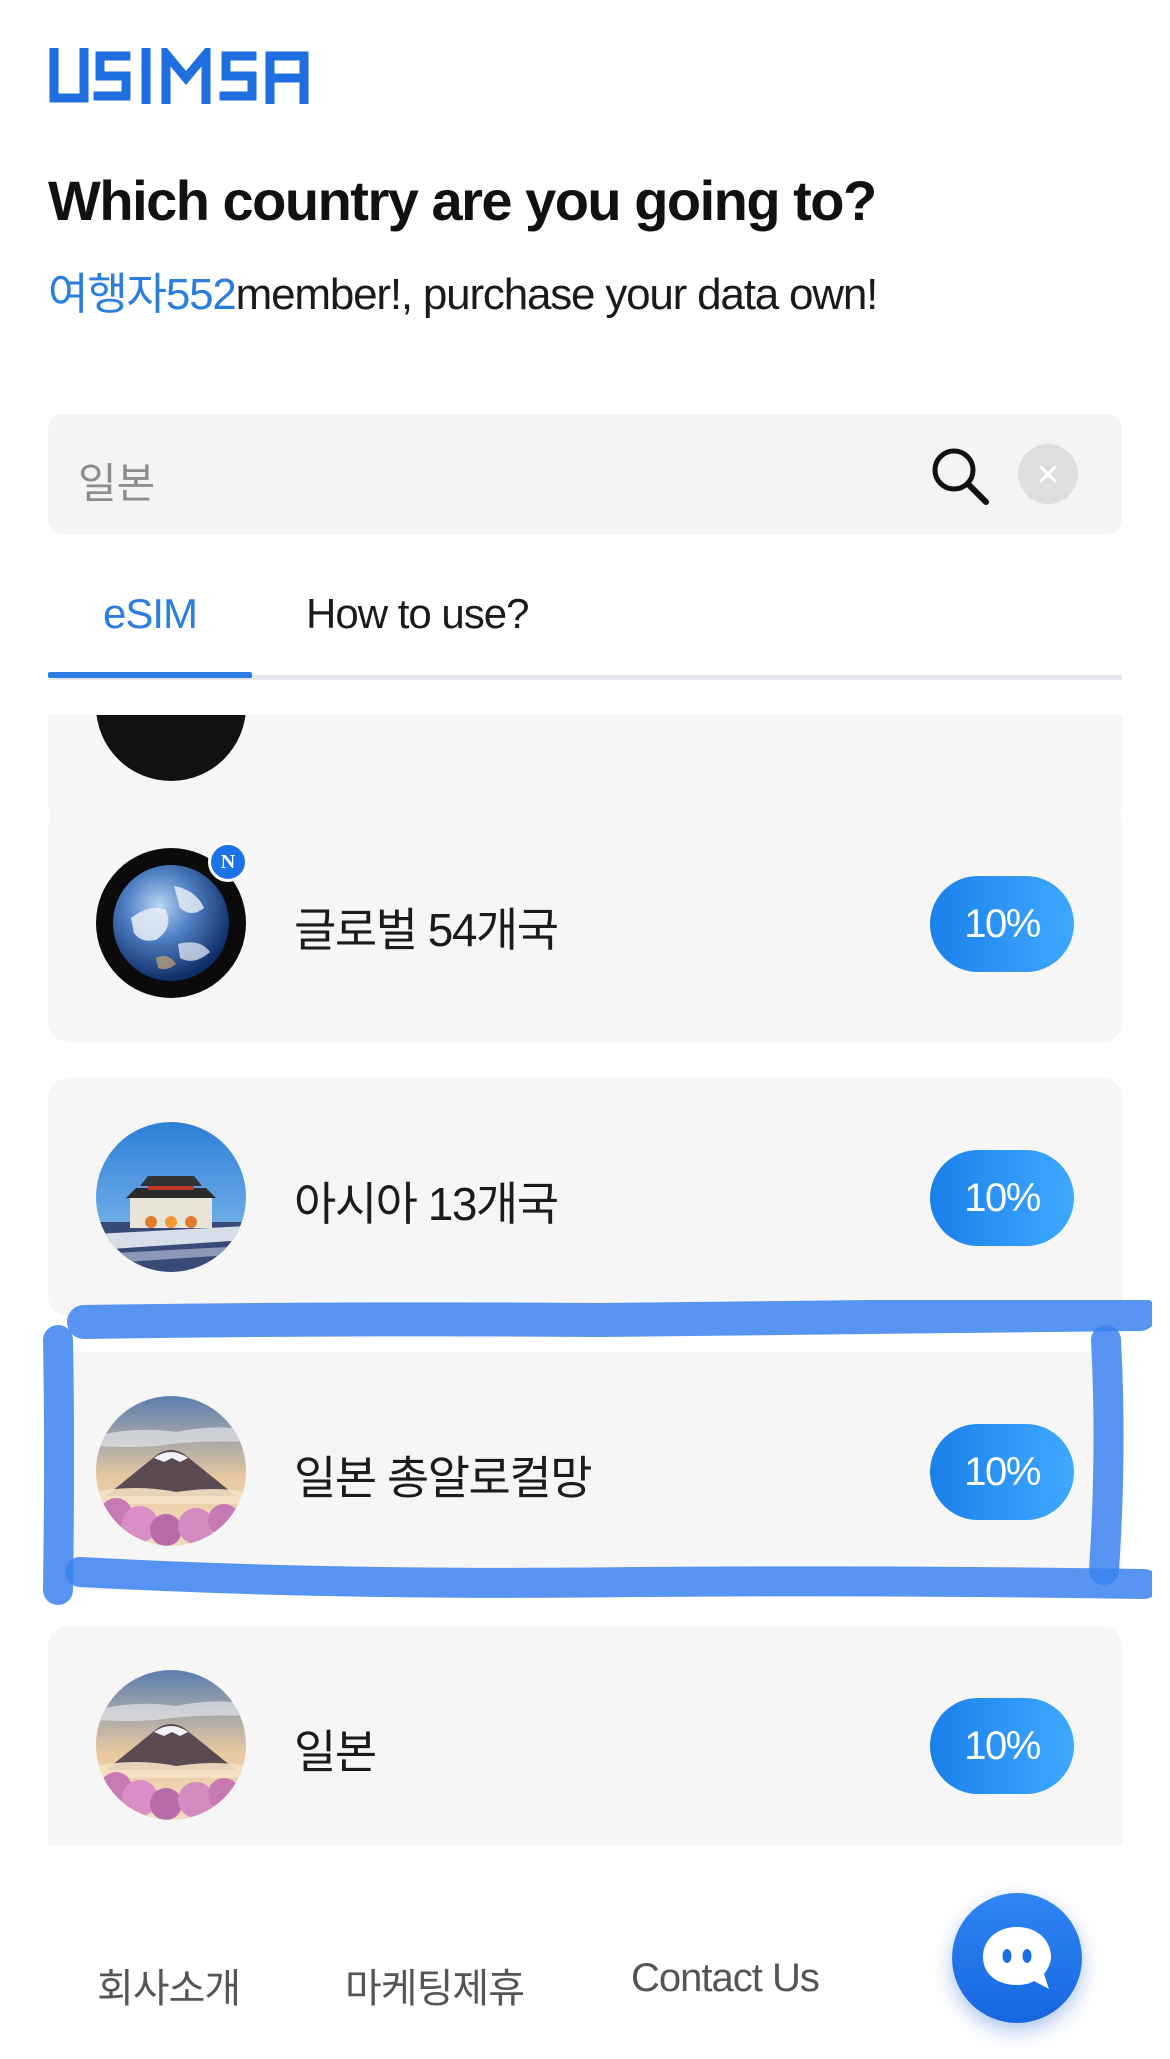  Describe the element at coordinates (150, 675) in the screenshot. I see `active-tab-indicator` at that location.